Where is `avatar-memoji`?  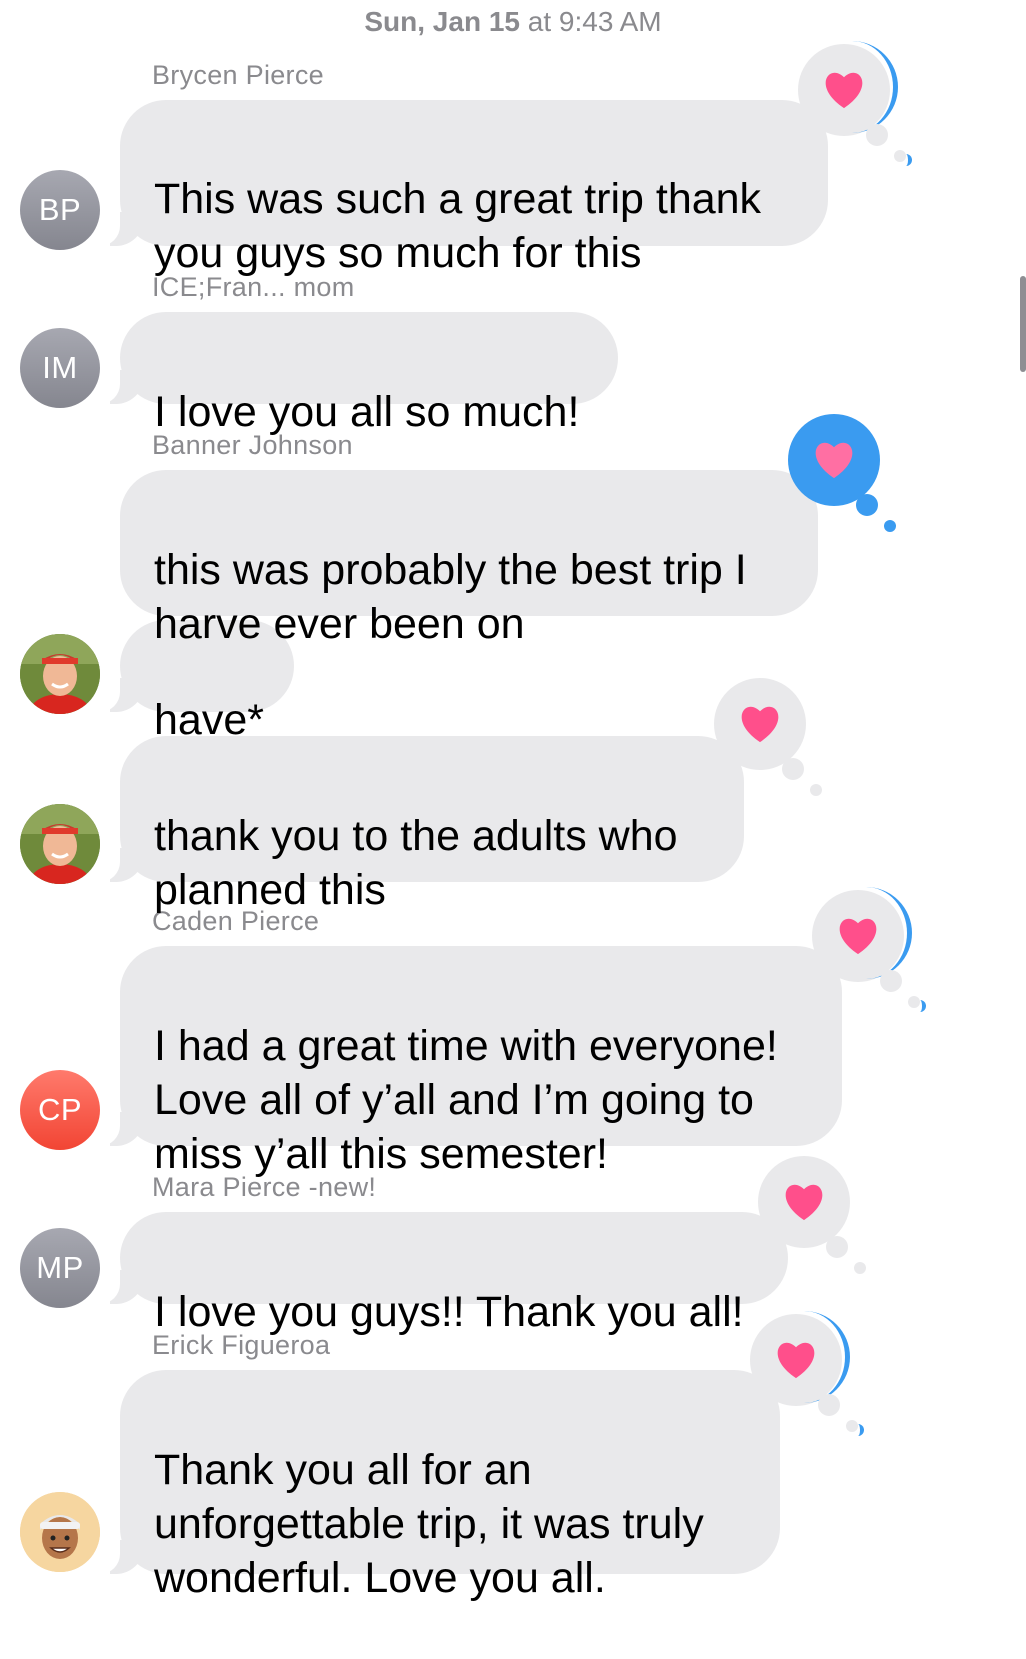 avatar-memoji is located at coordinates (60, 1532).